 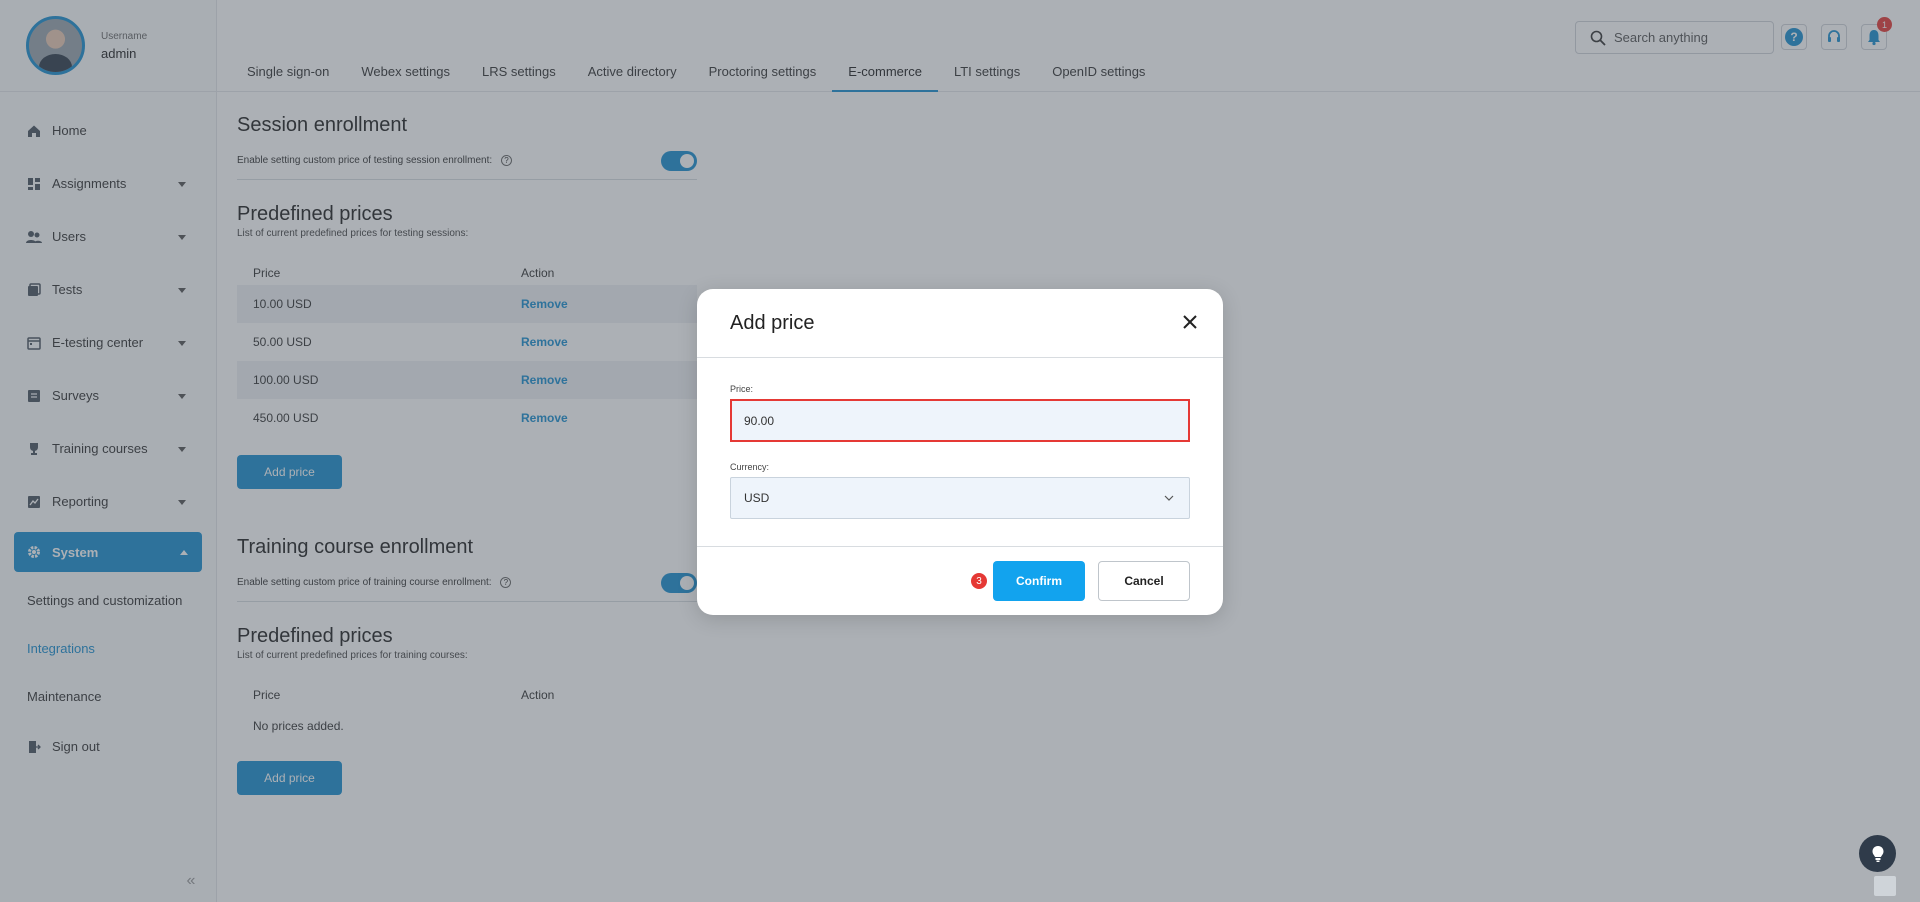 What do you see at coordinates (742, 389) in the screenshot?
I see `price-label: Price:` at bounding box center [742, 389].